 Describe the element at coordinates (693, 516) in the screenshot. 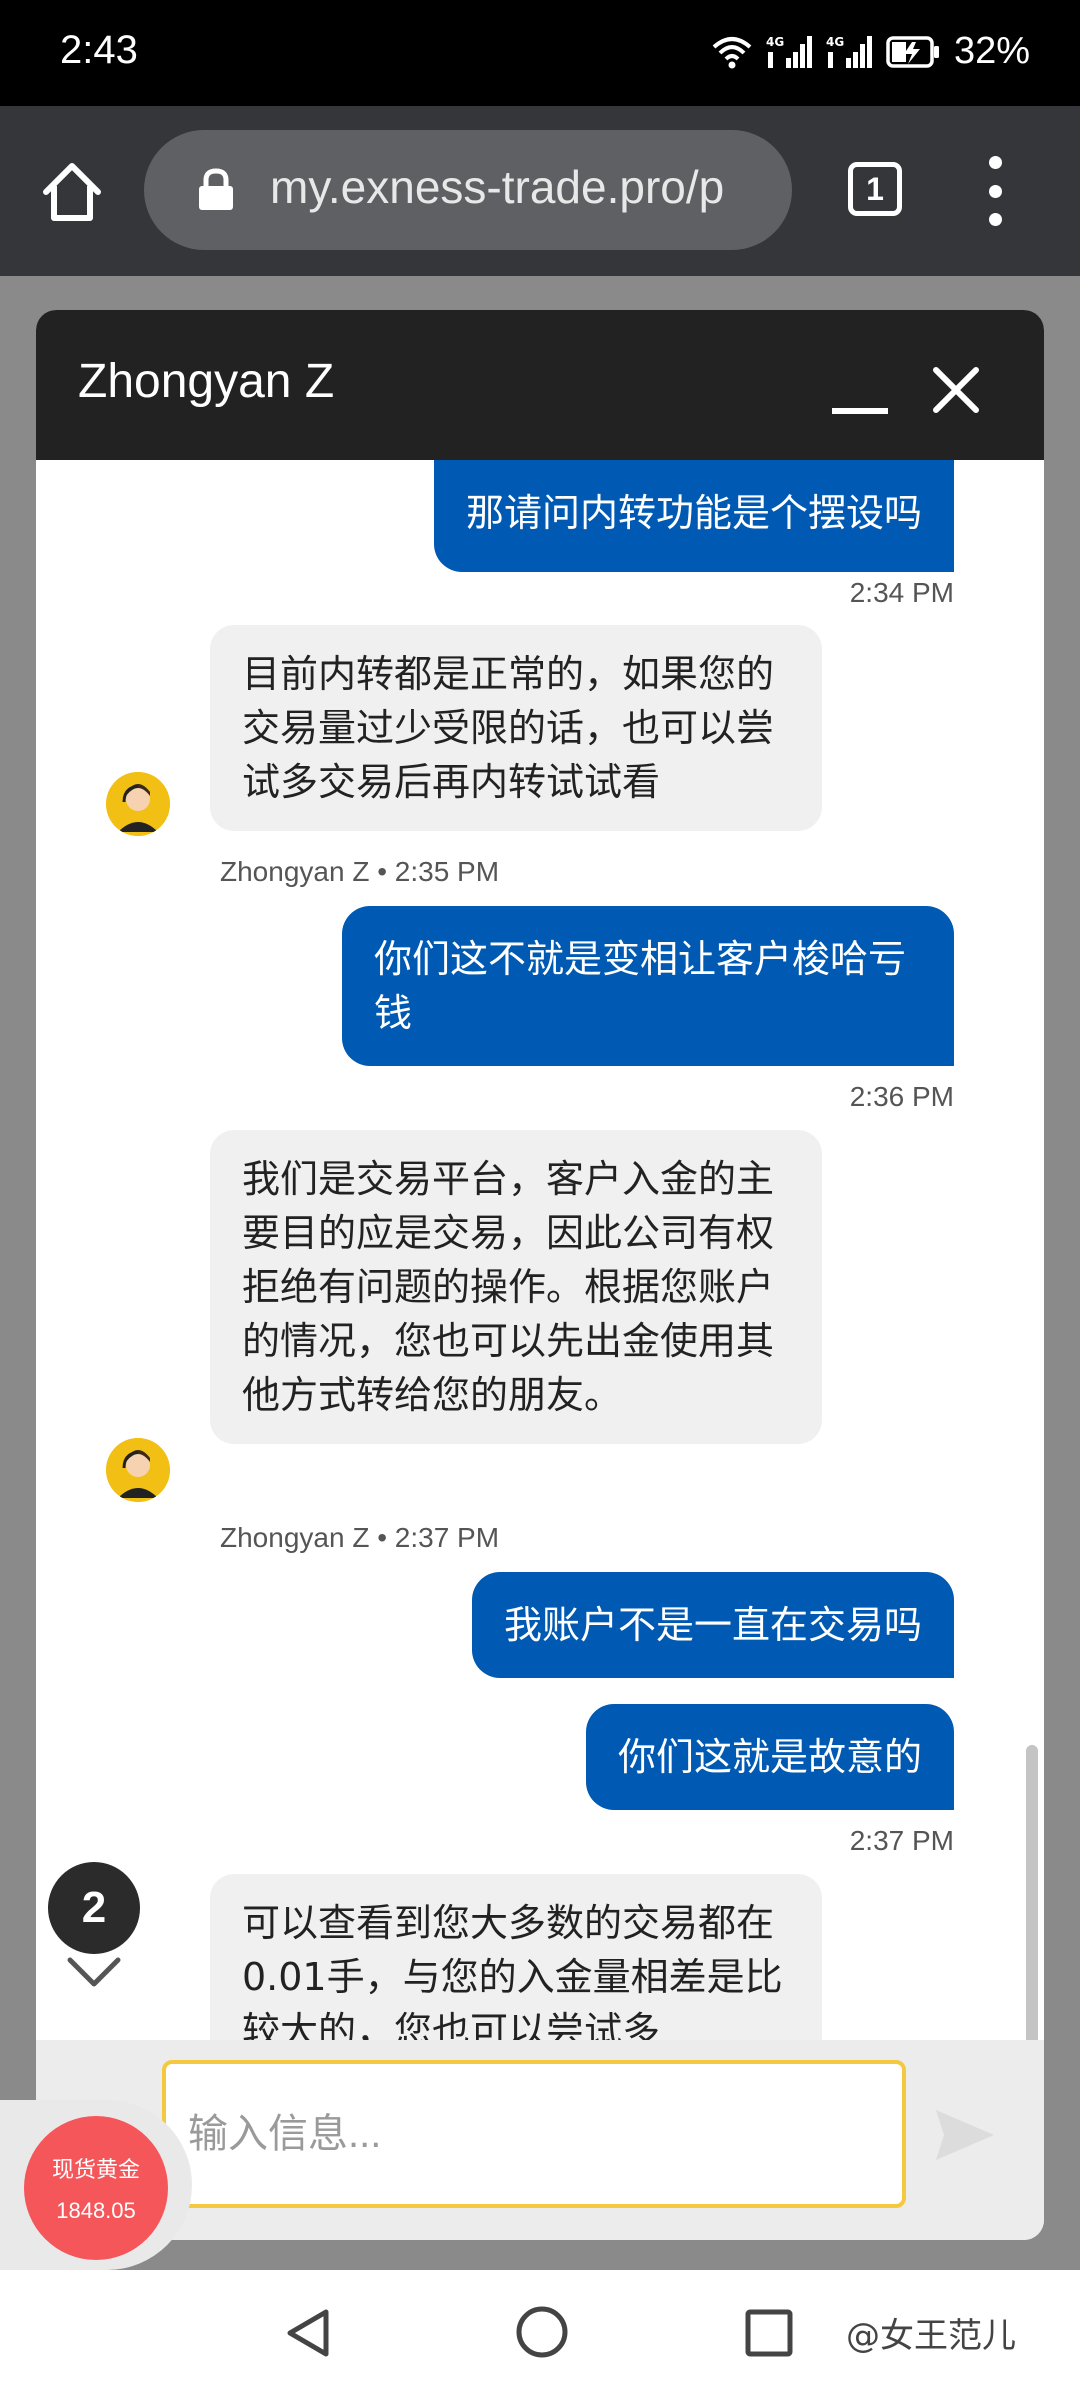

I see `outgoing-message: 那请问内转功能是个摆设吗` at that location.